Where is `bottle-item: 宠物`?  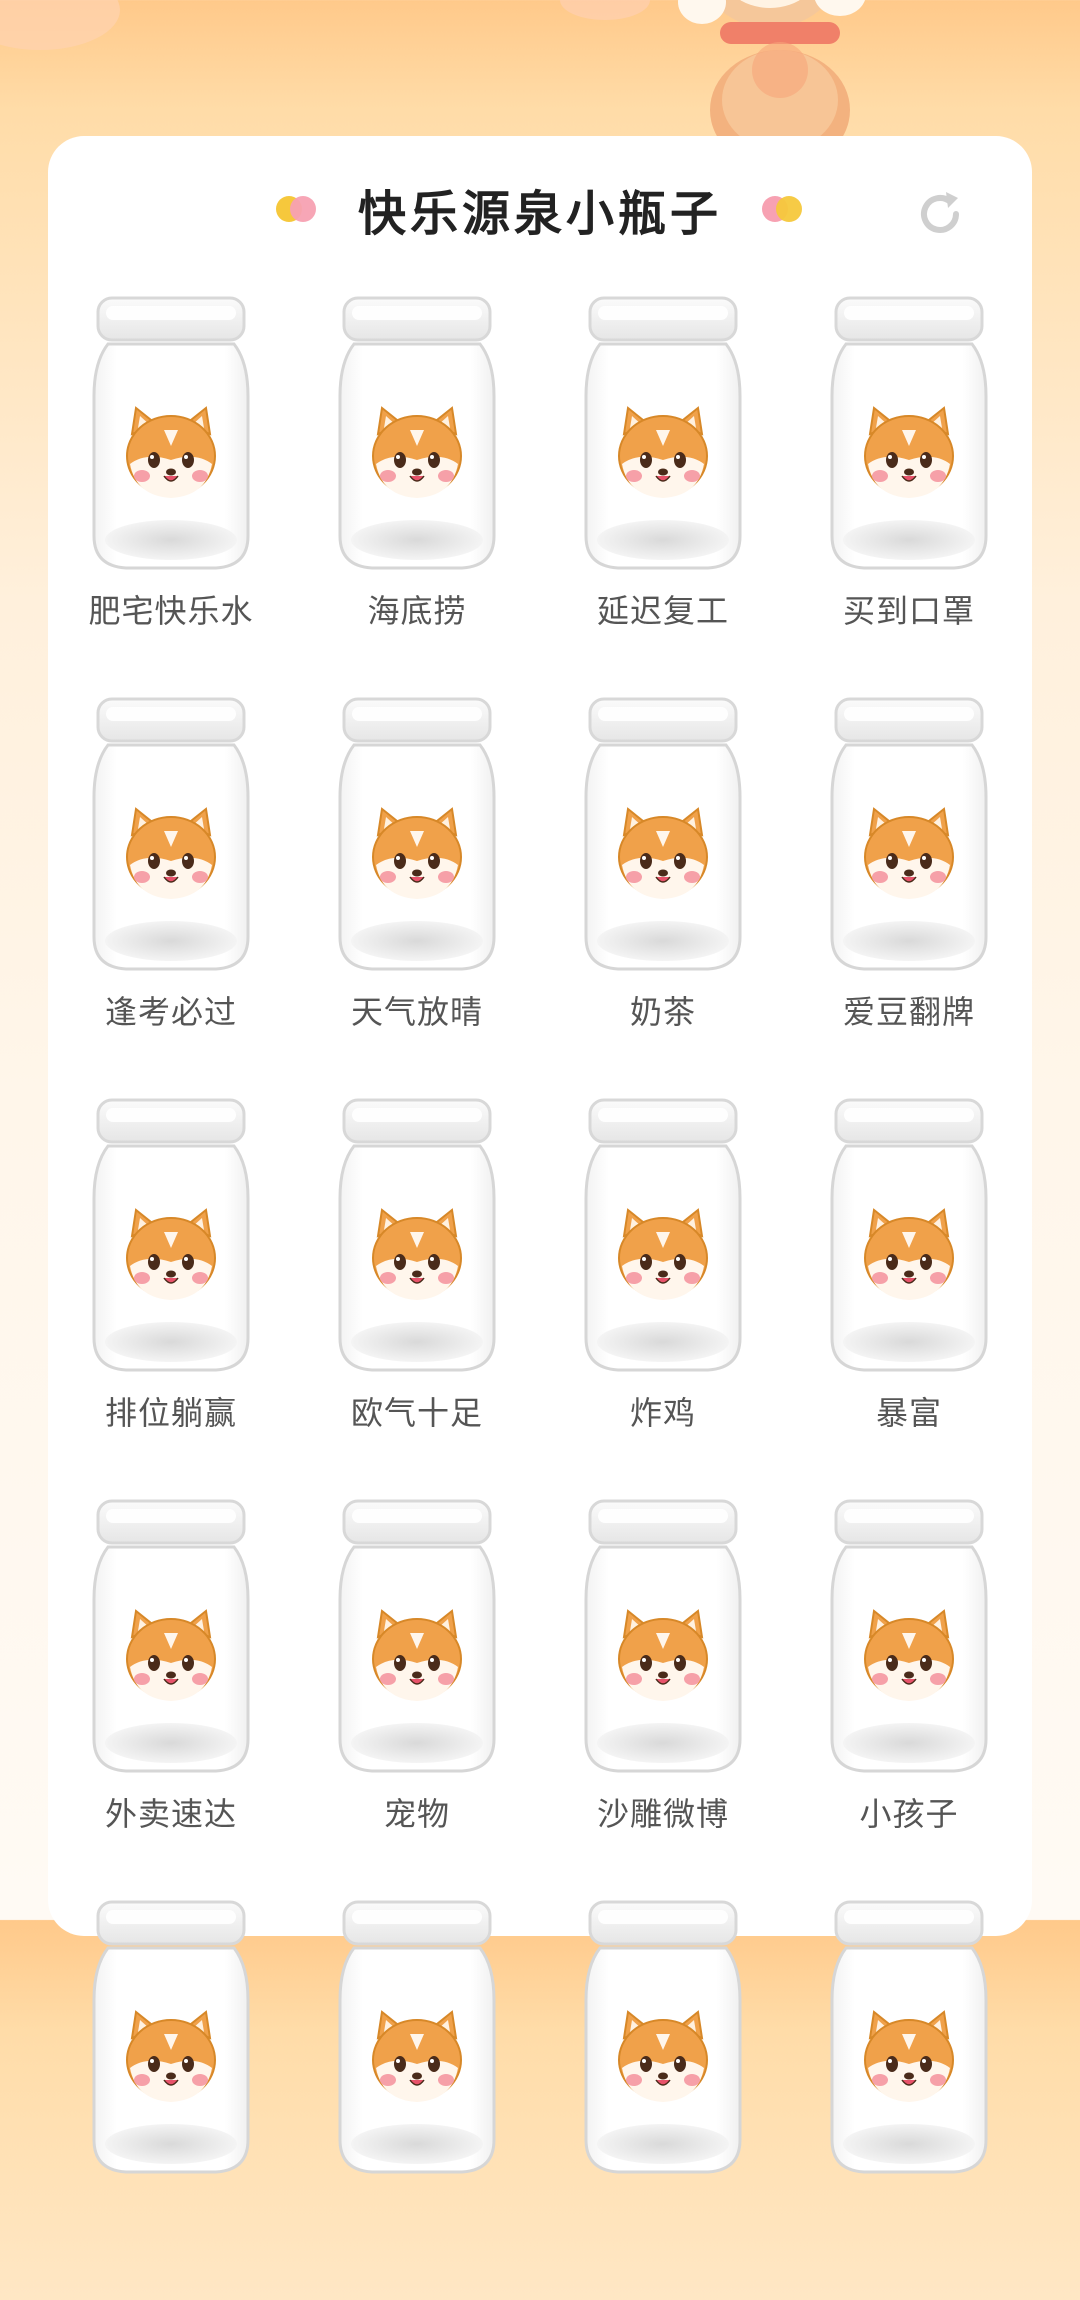 bottle-item: 宠物 is located at coordinates (417, 1699).